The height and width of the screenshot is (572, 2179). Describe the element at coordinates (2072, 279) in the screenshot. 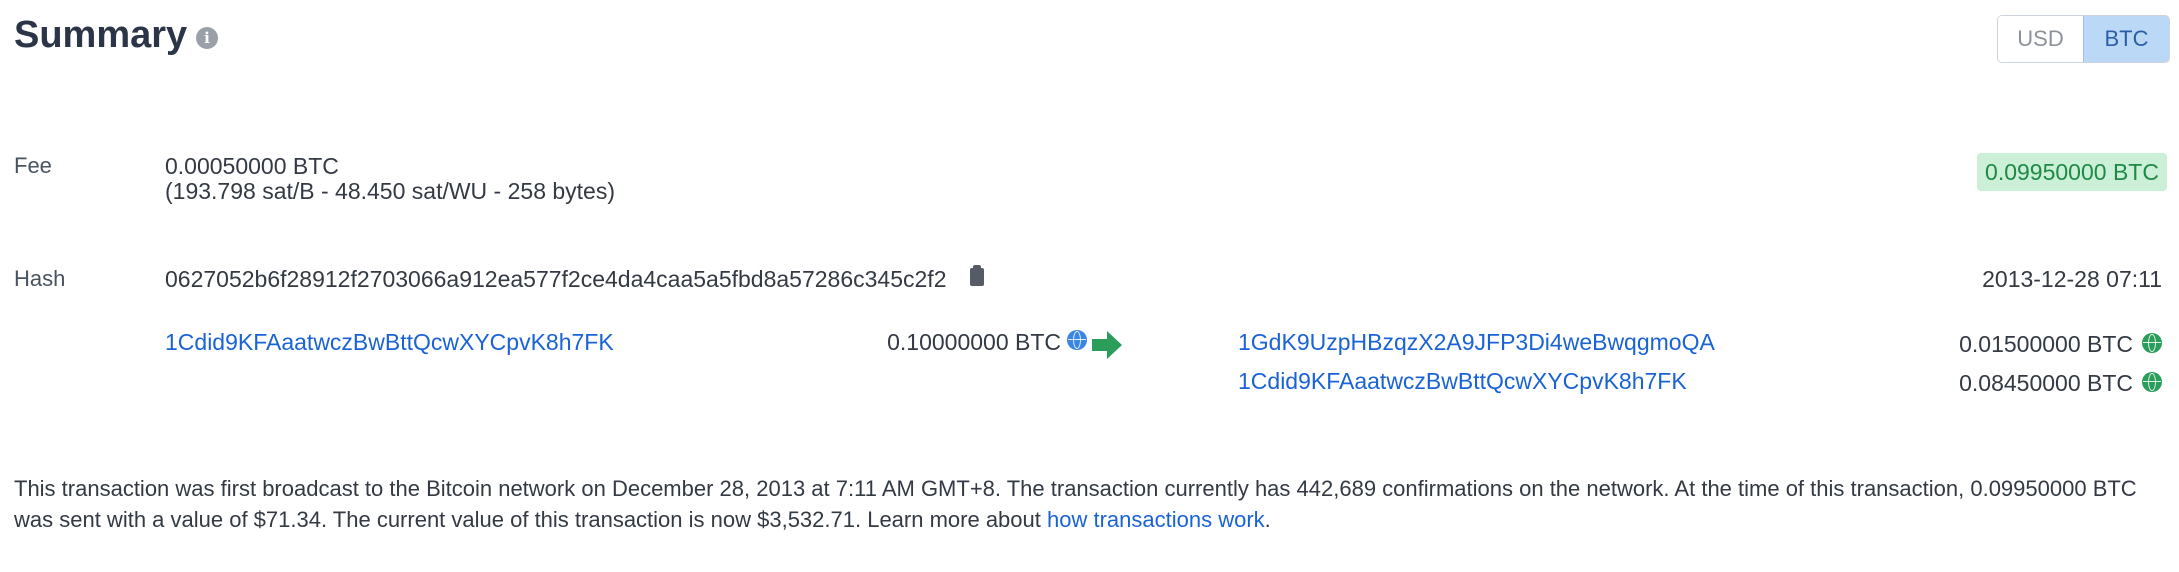

I see `timestamp: 2013-12-28 07:11` at that location.